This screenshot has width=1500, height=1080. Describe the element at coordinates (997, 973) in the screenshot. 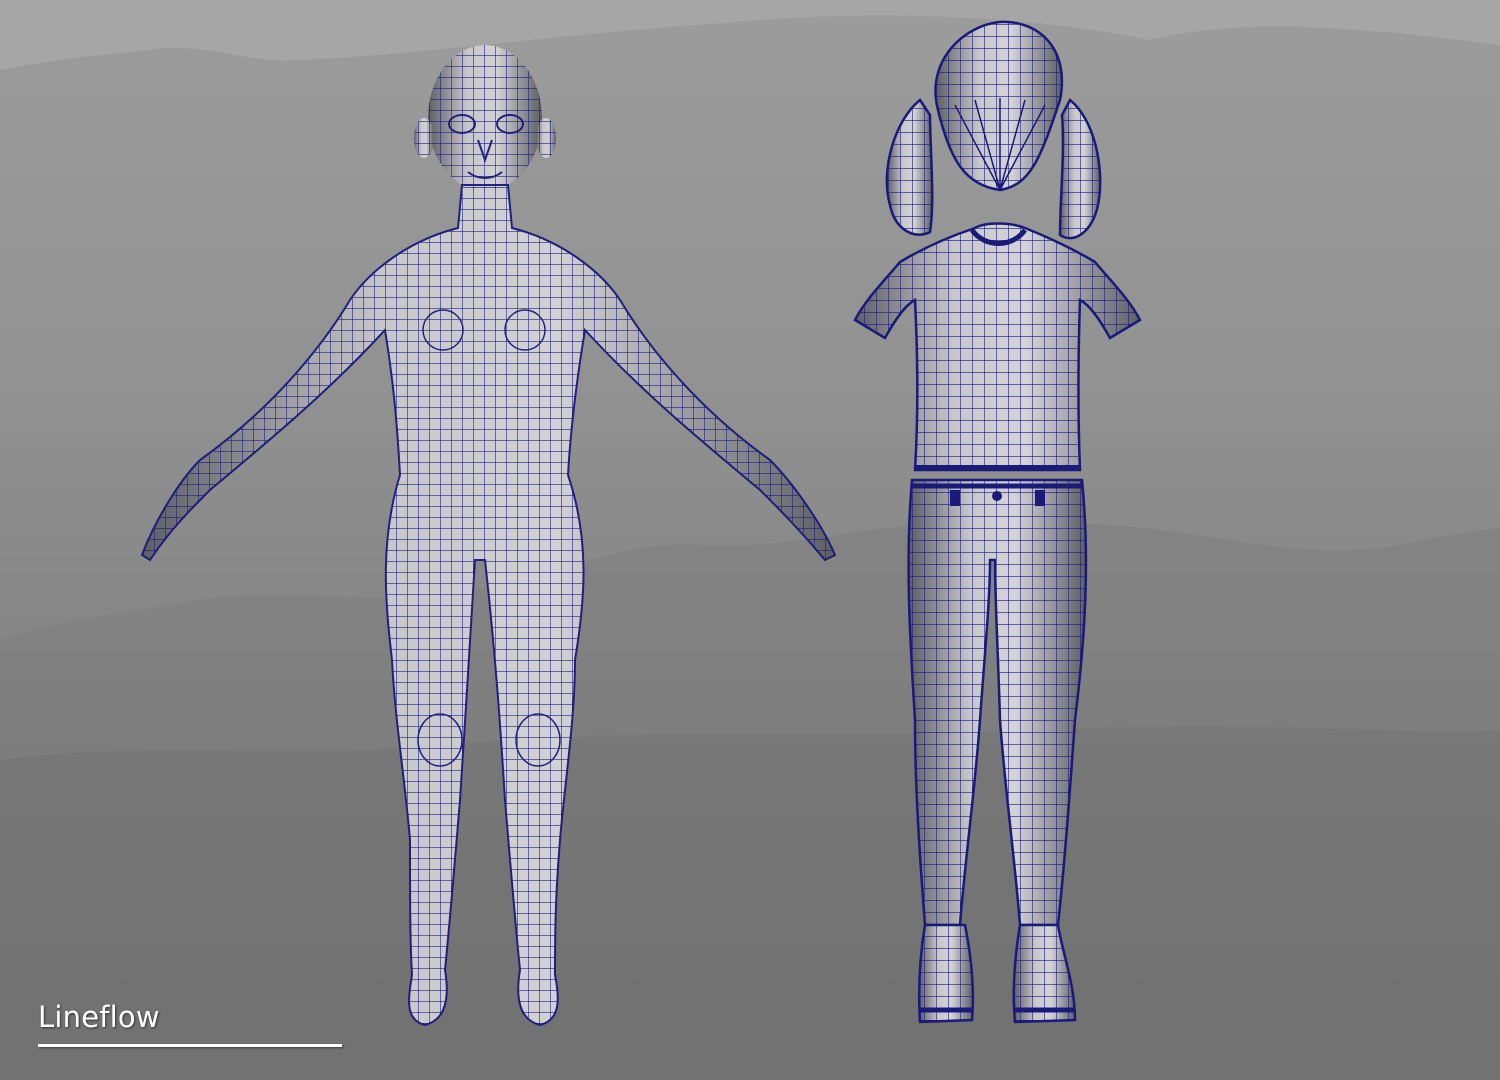

I see `boots-mesh` at that location.